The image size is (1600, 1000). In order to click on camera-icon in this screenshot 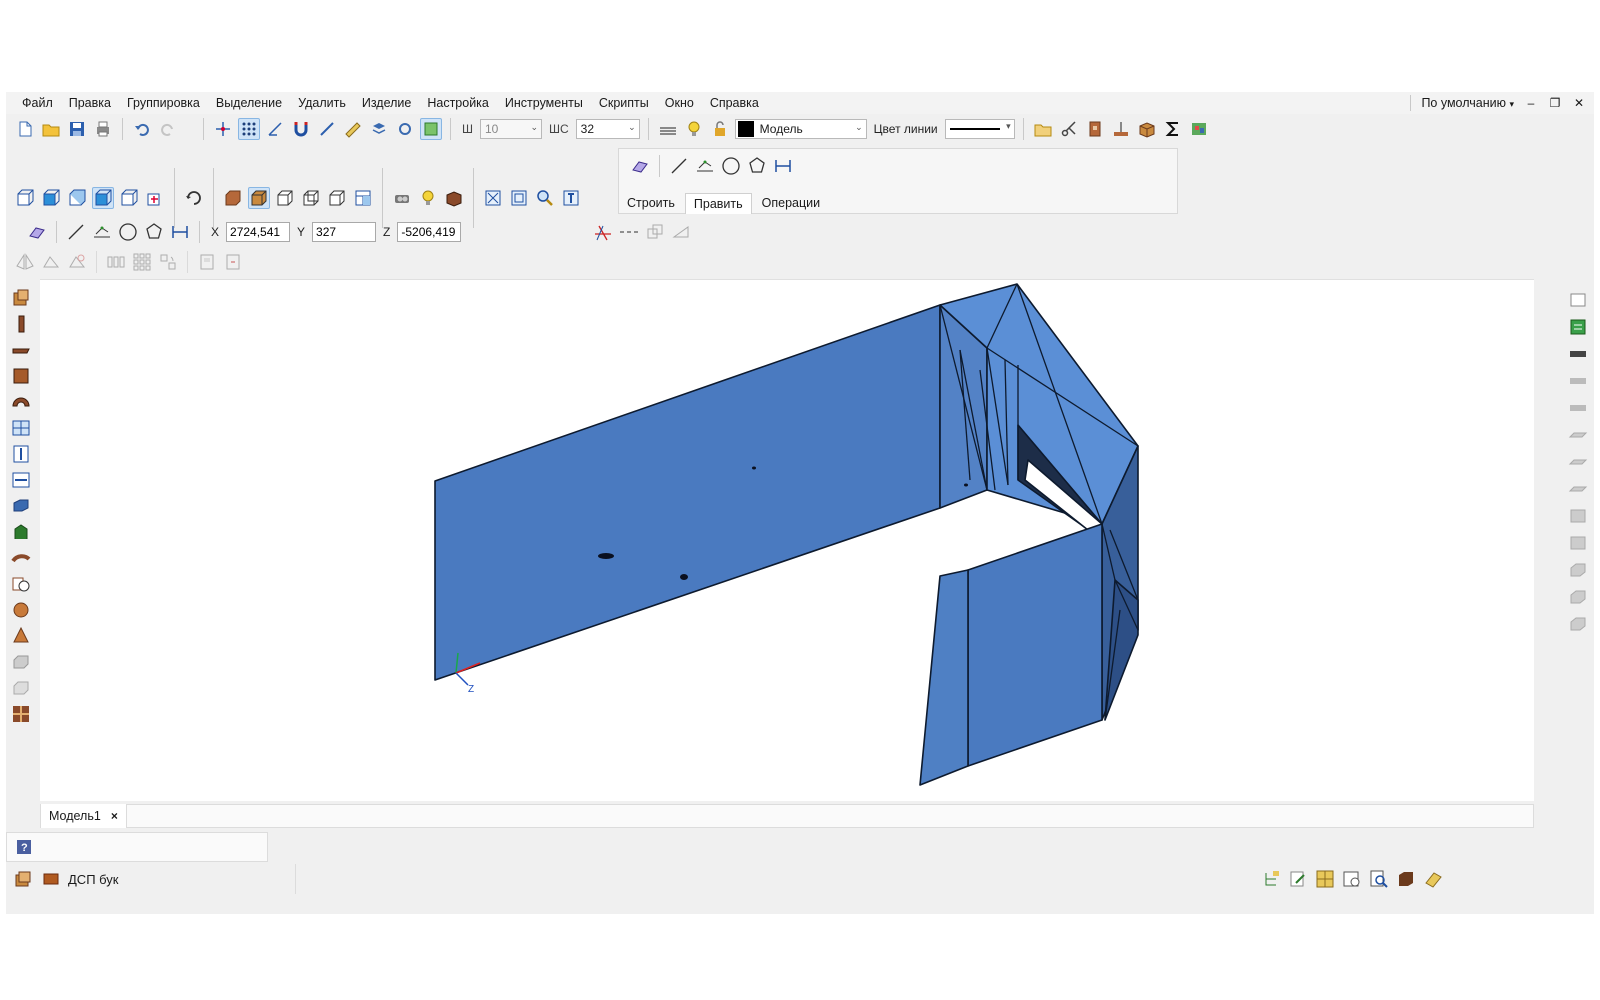, I will do `click(402, 198)`.